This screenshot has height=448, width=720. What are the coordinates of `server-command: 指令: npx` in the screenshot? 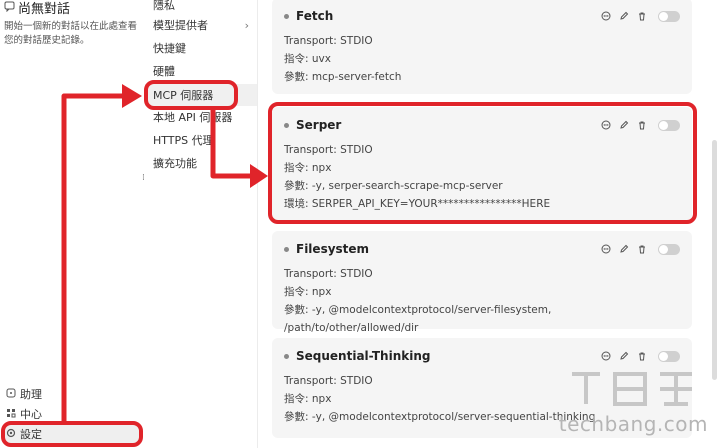 It's located at (308, 292).